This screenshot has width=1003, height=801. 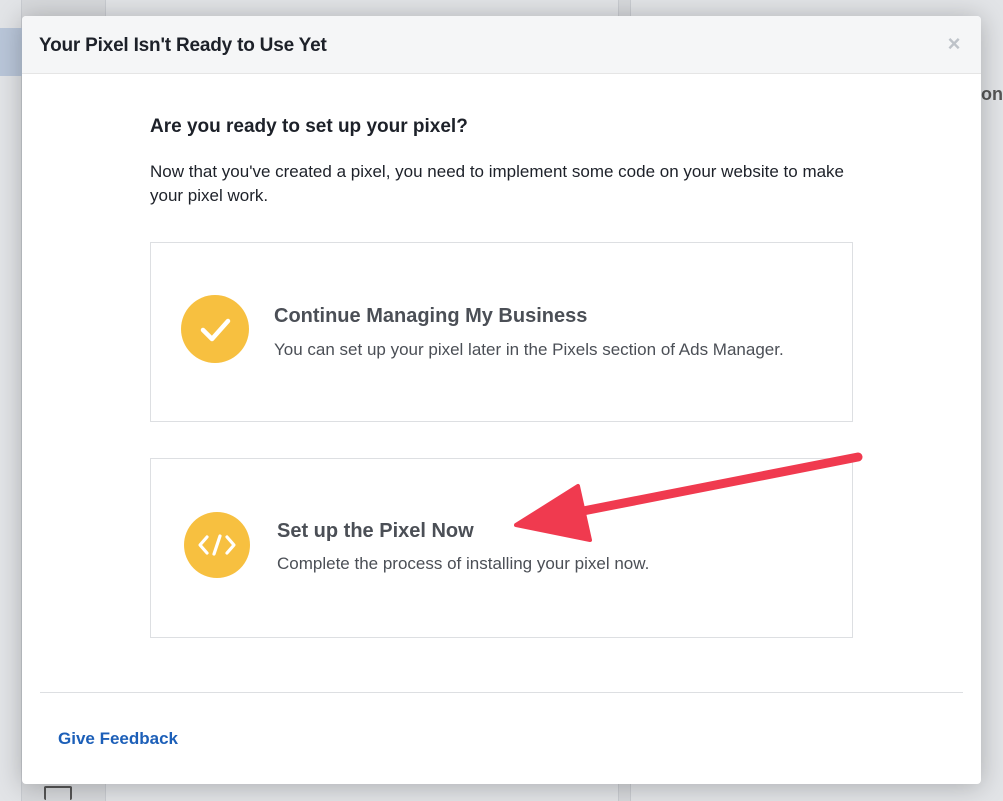 I want to click on checkmark-icon, so click(x=215, y=329).